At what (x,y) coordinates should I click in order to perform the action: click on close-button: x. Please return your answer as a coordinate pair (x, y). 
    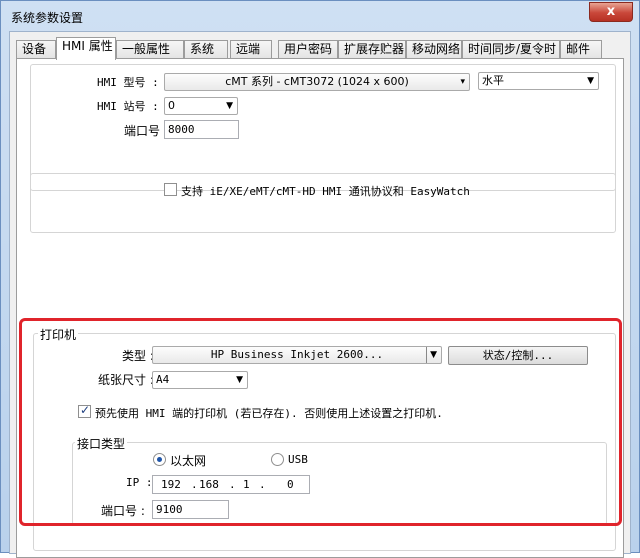
    Looking at the image, I should click on (611, 12).